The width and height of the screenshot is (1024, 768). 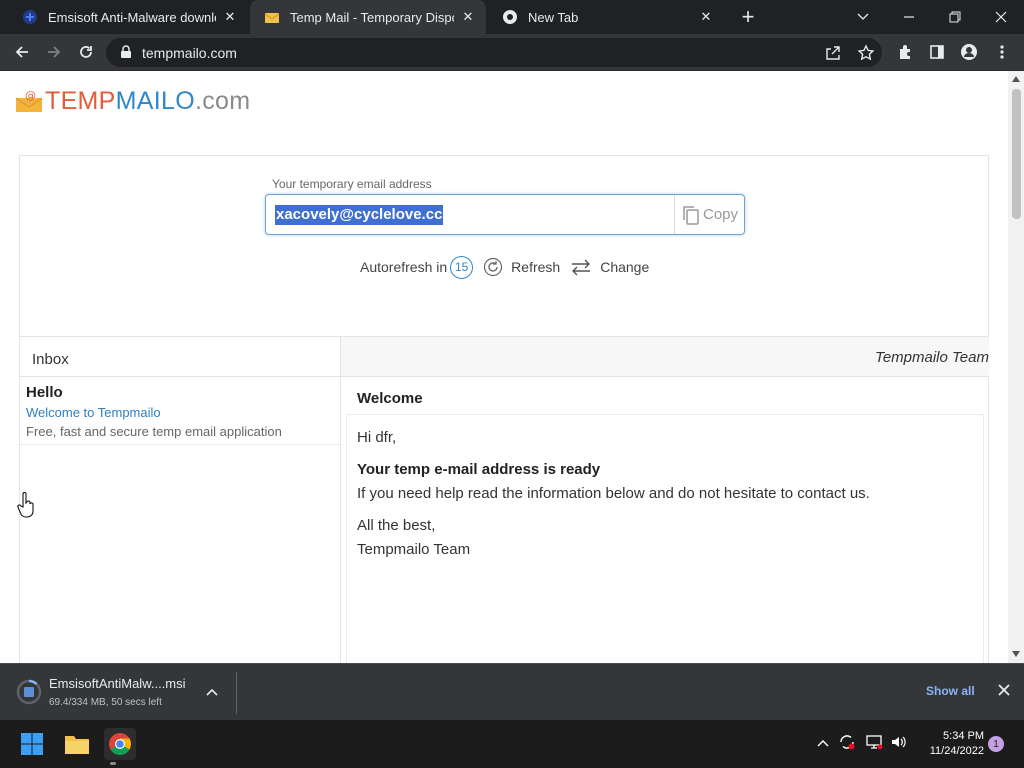 I want to click on file-explorer-button, so click(x=77, y=744).